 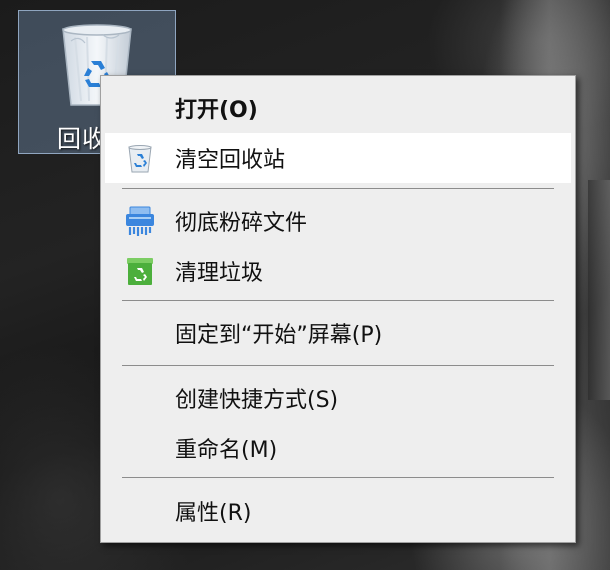 I want to click on shredder-icon, so click(x=140, y=221).